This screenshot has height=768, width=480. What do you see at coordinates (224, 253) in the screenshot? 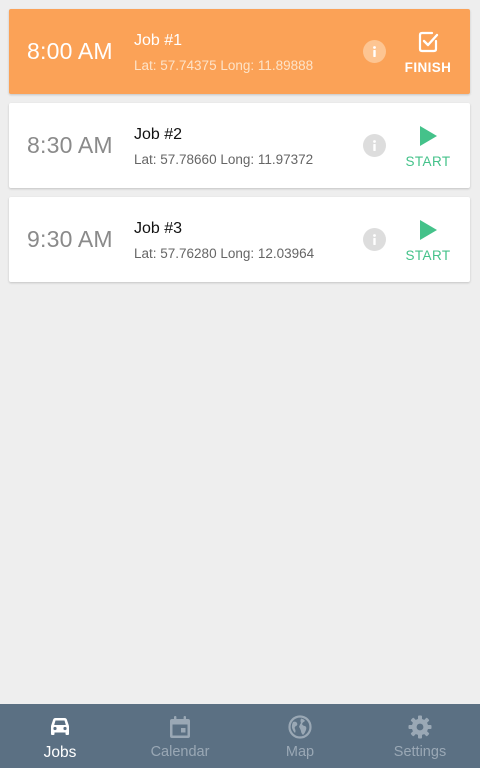
I see `job-coordinates: Lat: 57.76280 Long: 12.03964` at bounding box center [224, 253].